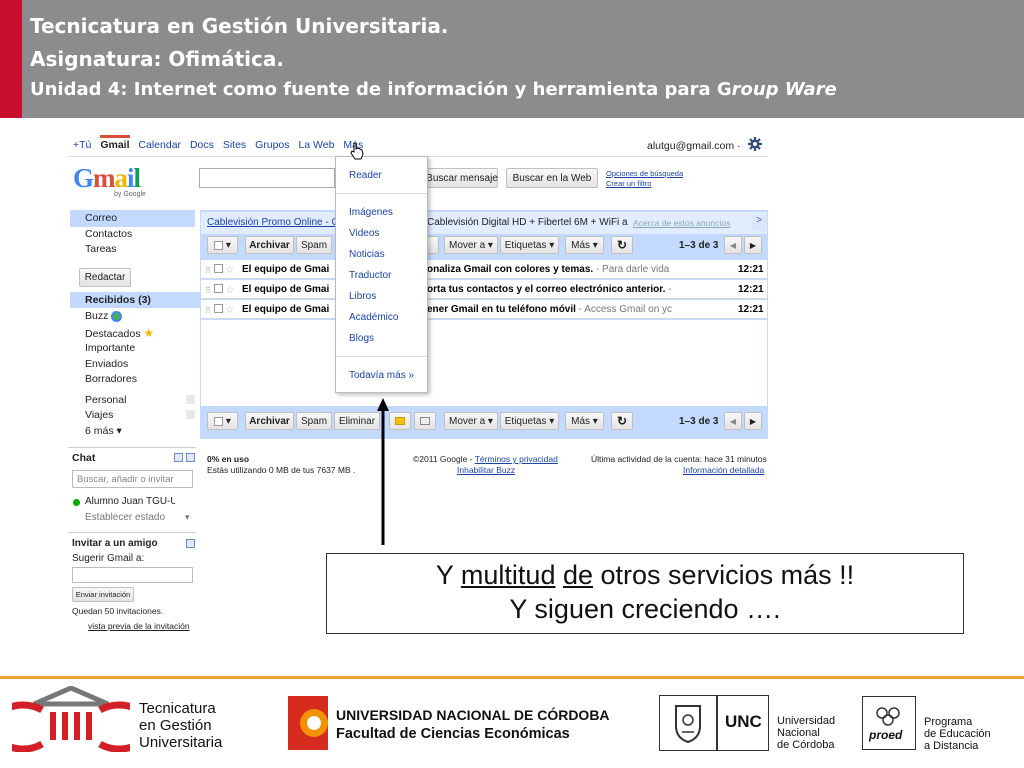 The width and height of the screenshot is (1024, 768). What do you see at coordinates (552, 178) in the screenshot?
I see `search-web-button: Buscar en la Web` at bounding box center [552, 178].